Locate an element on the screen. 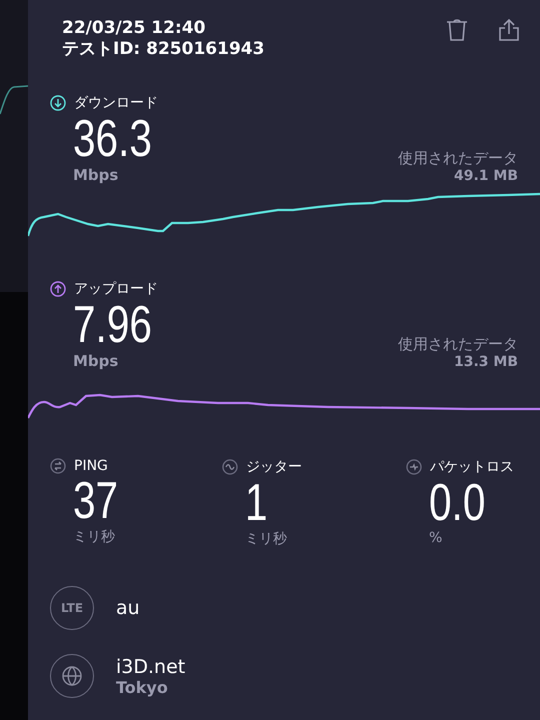 Image resolution: width=540 pixels, height=720 pixels. data-used-value: 49.1 MB is located at coordinates (486, 176).